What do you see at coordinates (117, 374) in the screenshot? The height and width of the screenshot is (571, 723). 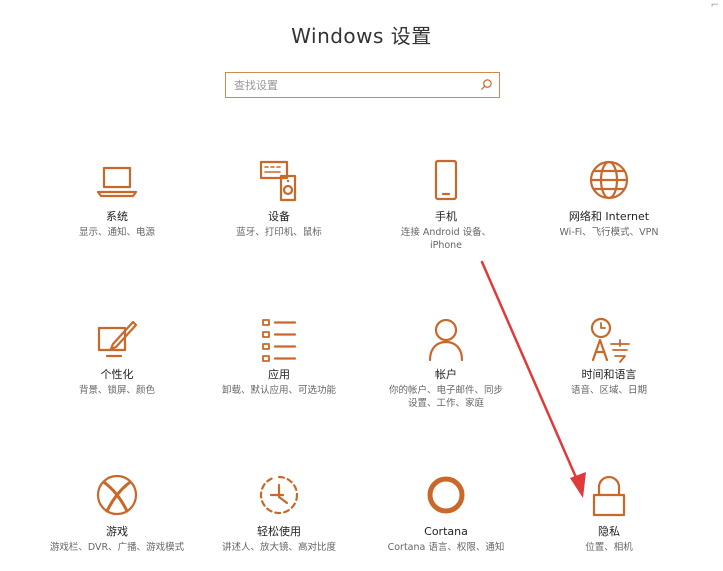 I see `tile-label: 个性化` at bounding box center [117, 374].